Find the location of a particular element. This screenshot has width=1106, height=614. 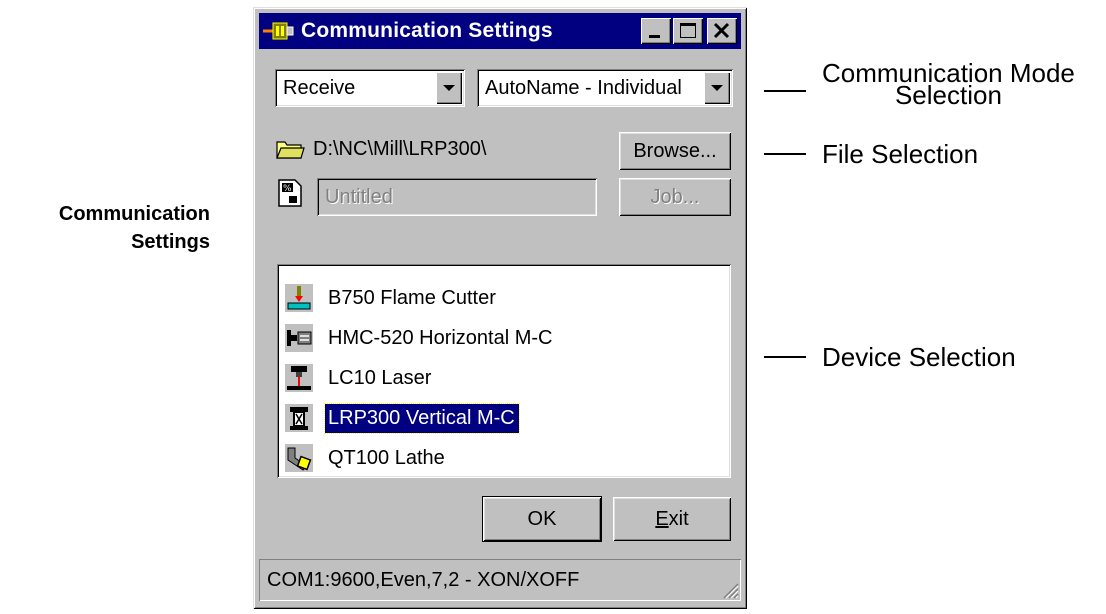

folder-icon is located at coordinates (290, 150).